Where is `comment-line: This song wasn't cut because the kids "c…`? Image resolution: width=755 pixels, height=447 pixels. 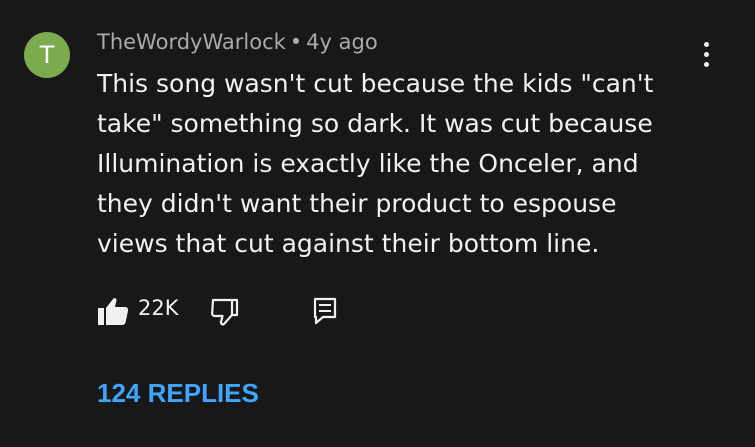
comment-line: This song wasn't cut because the kids "c… is located at coordinates (375, 83).